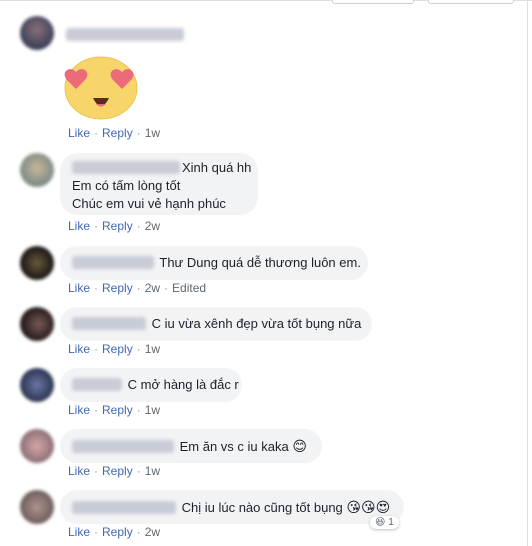  I want to click on smile-emoji: 😊, so click(299, 446).